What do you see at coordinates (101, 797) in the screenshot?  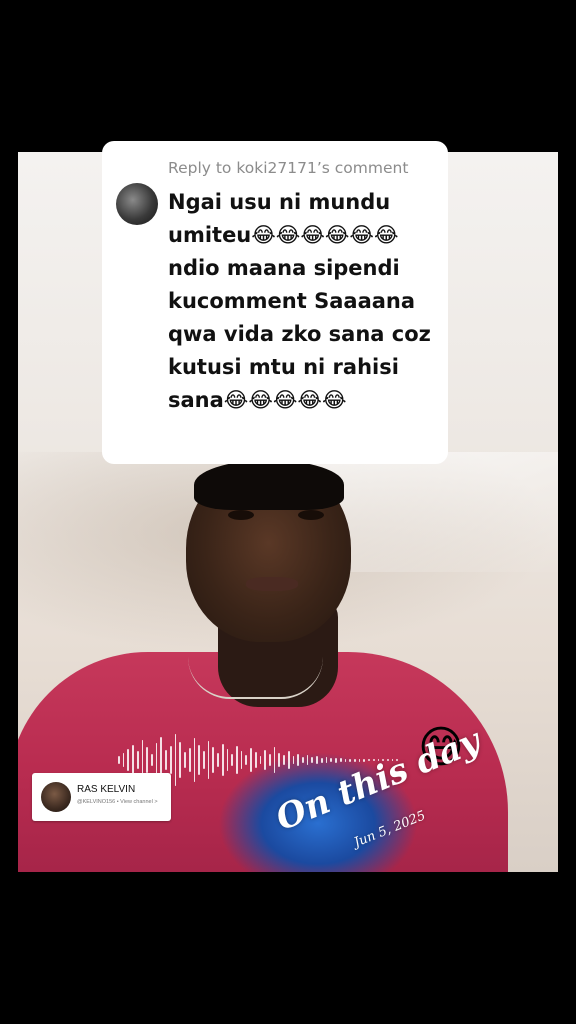 I see `channel-sticker: RAS KELVIN @KELVINO156 • View channel >` at bounding box center [101, 797].